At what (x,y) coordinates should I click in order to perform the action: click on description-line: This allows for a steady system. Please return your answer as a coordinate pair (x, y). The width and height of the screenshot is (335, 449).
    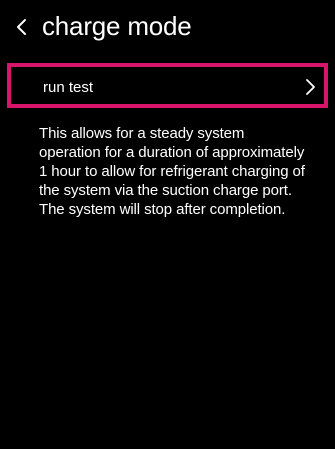
    Looking at the image, I should click on (142, 133).